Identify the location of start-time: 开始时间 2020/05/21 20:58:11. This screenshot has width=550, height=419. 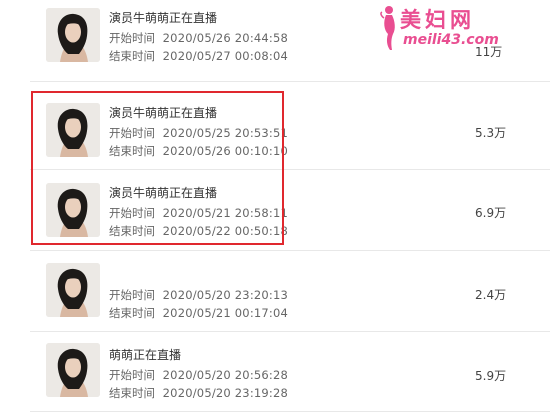
(198, 213).